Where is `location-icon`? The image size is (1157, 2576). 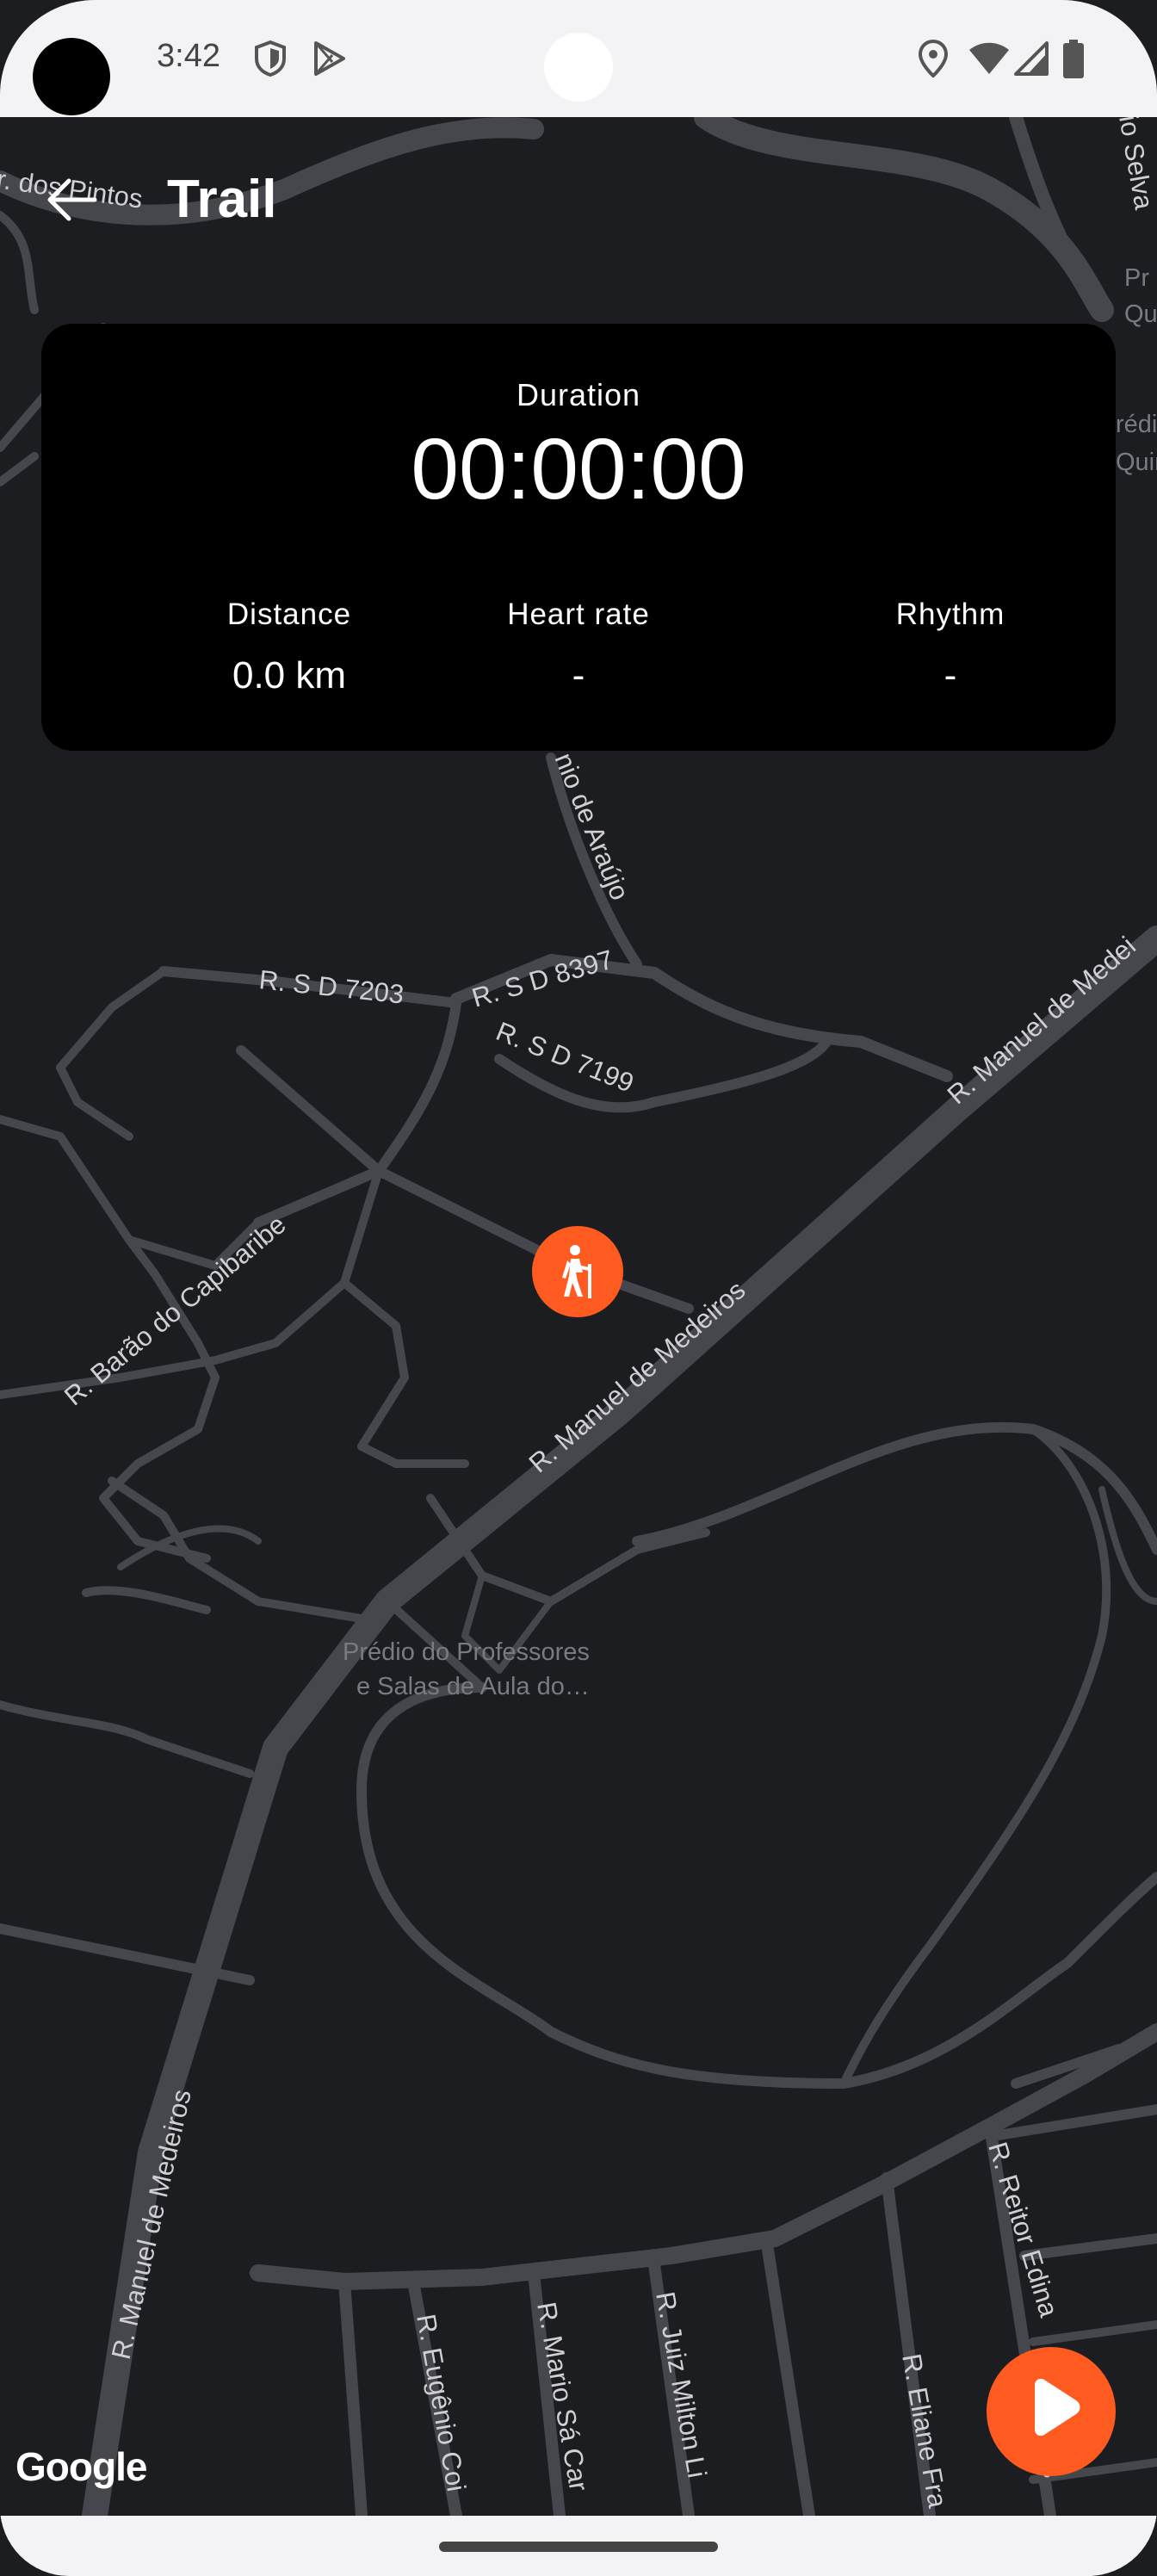
location-icon is located at coordinates (934, 59).